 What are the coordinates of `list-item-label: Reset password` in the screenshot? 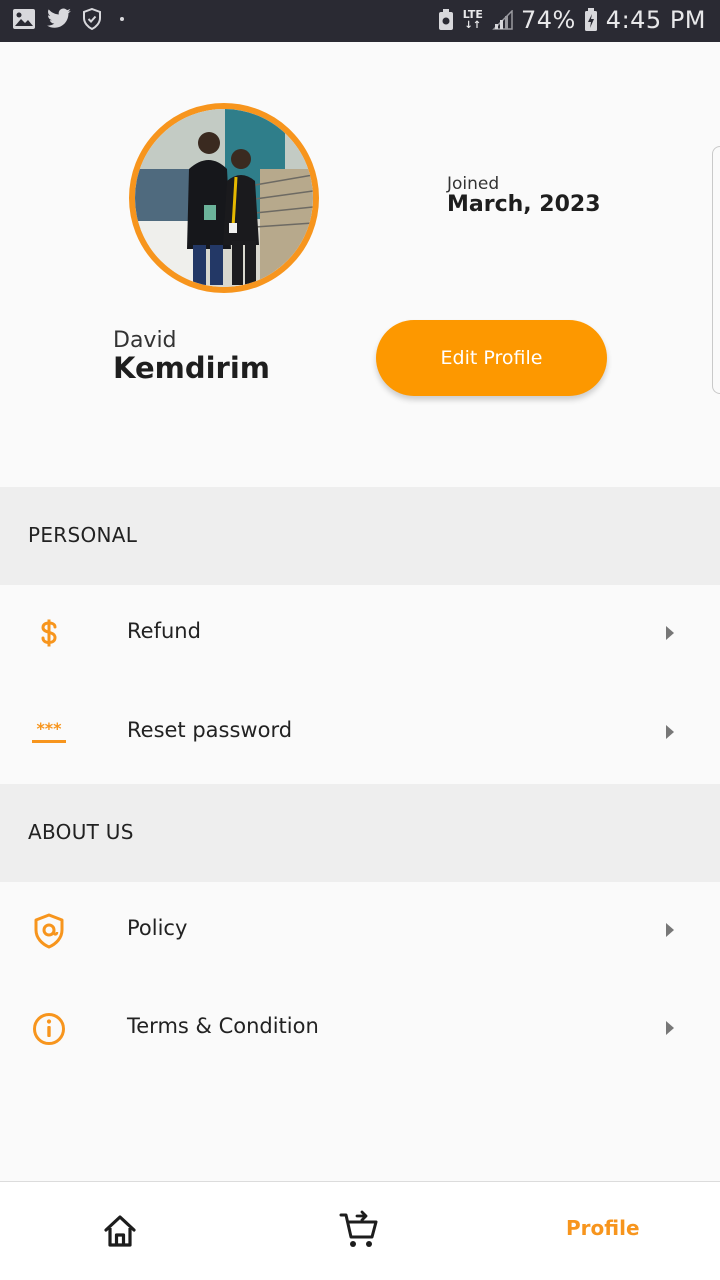 It's located at (210, 730).